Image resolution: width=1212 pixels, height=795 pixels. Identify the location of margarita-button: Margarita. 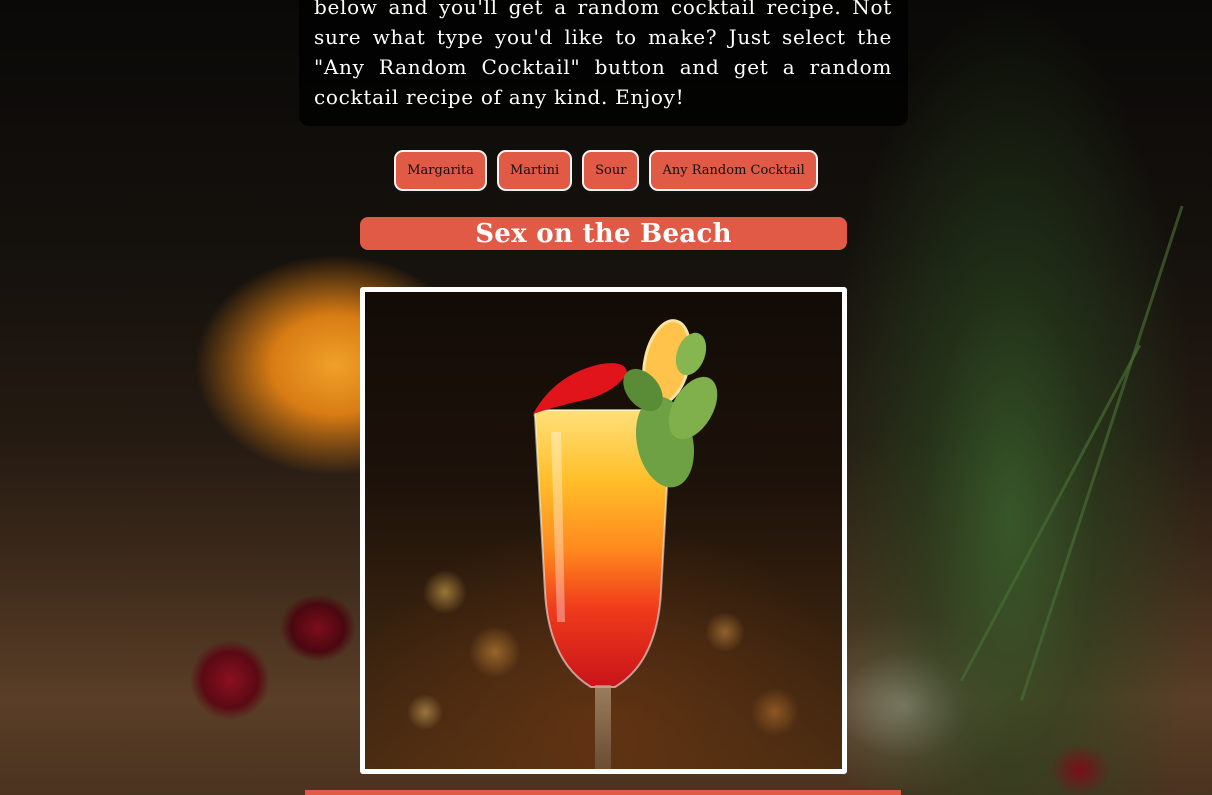
(440, 170).